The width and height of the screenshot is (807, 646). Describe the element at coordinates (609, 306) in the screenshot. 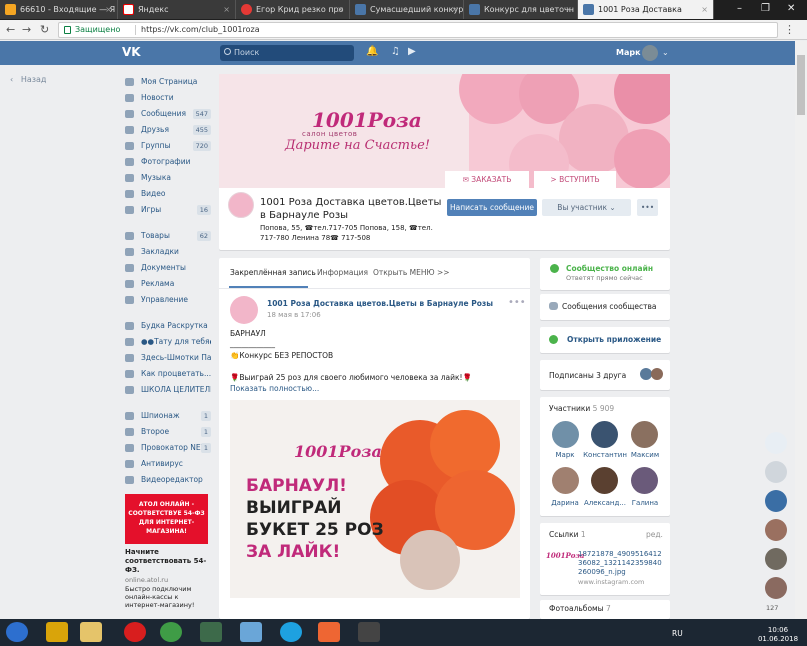

I see `community-messages-link: Сообщения сообщества` at that location.